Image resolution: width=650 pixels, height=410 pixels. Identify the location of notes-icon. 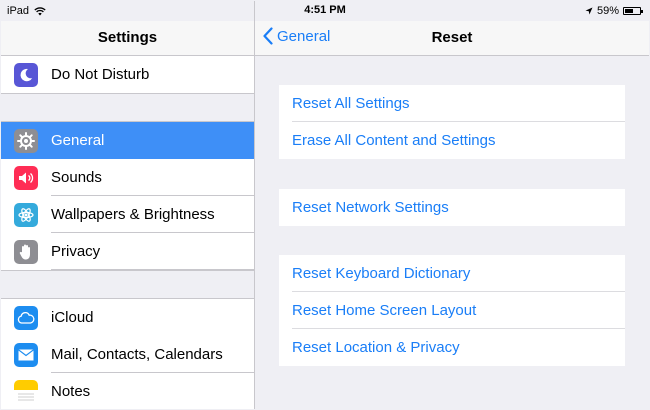
(26, 391).